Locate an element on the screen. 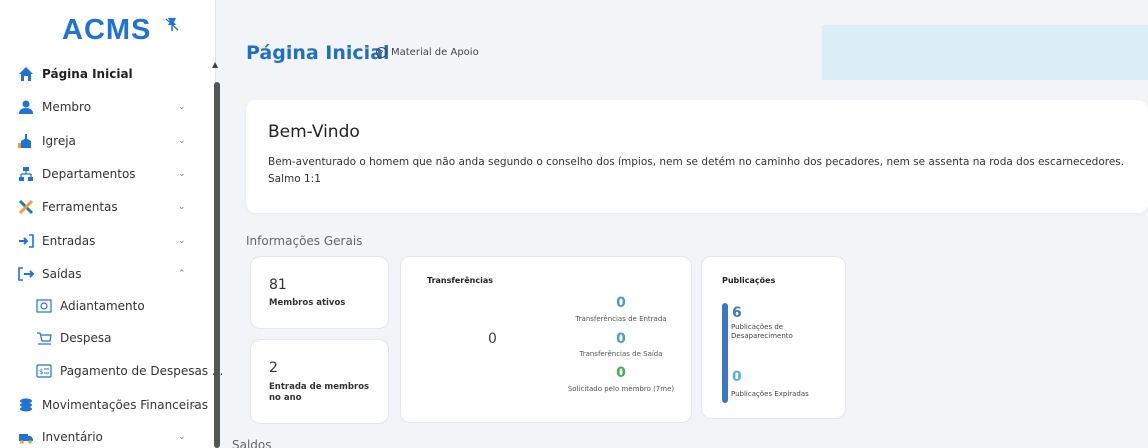  transfers-out-value: 0 is located at coordinates (621, 339).